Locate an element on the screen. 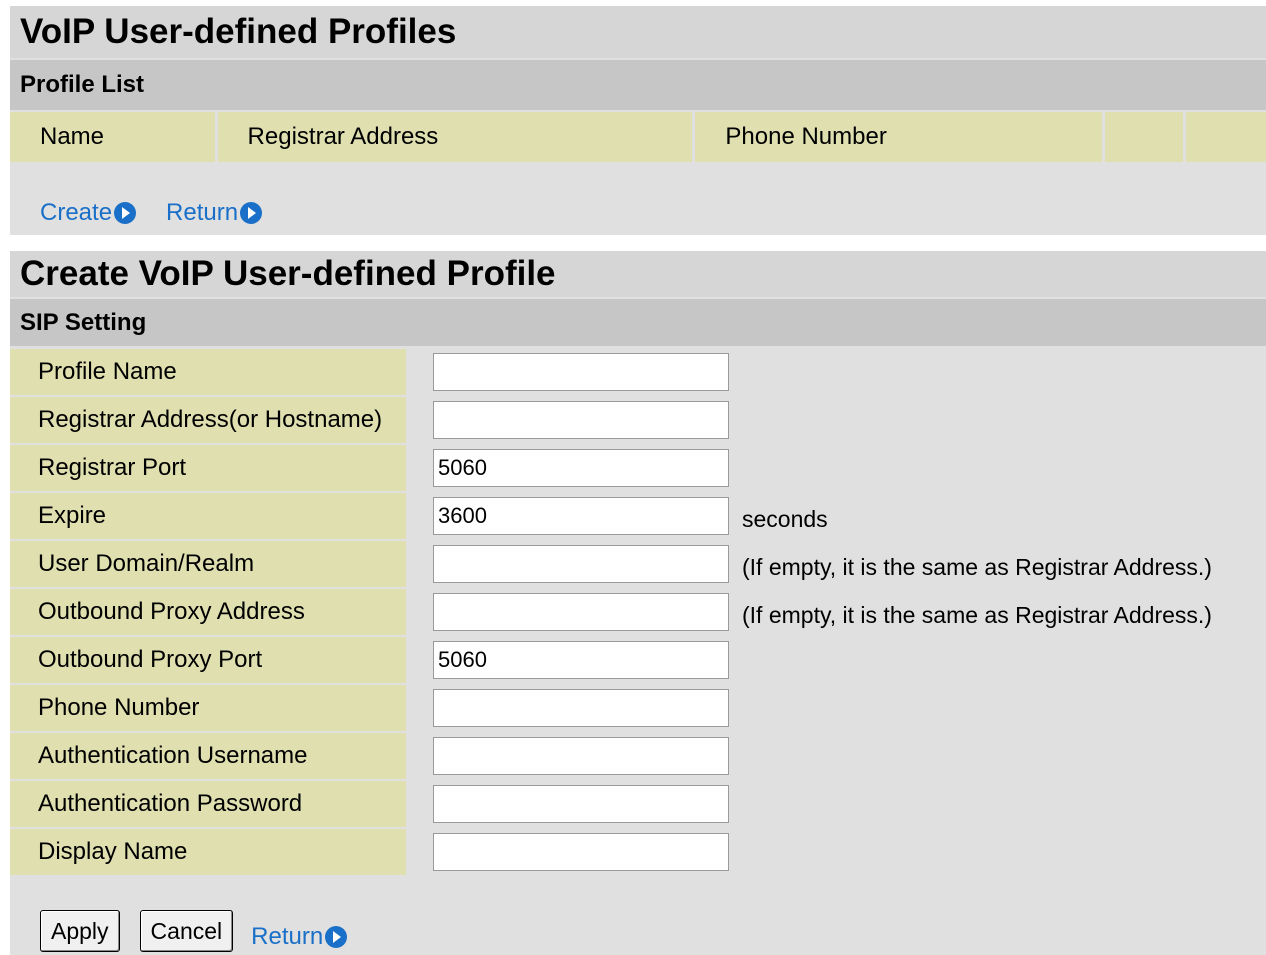 The width and height of the screenshot is (1266, 955). form-row: Registrar Port is located at coordinates (638, 468).